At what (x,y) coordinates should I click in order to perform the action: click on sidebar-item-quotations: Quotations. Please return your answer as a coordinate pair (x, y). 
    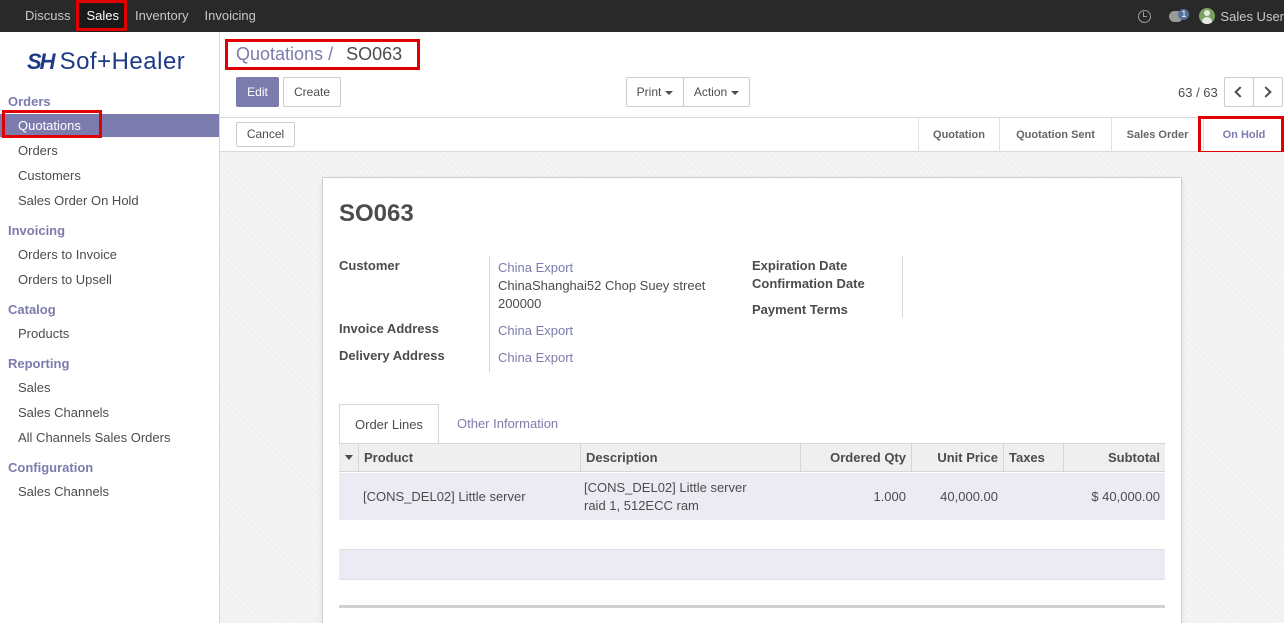
    Looking at the image, I should click on (109, 125).